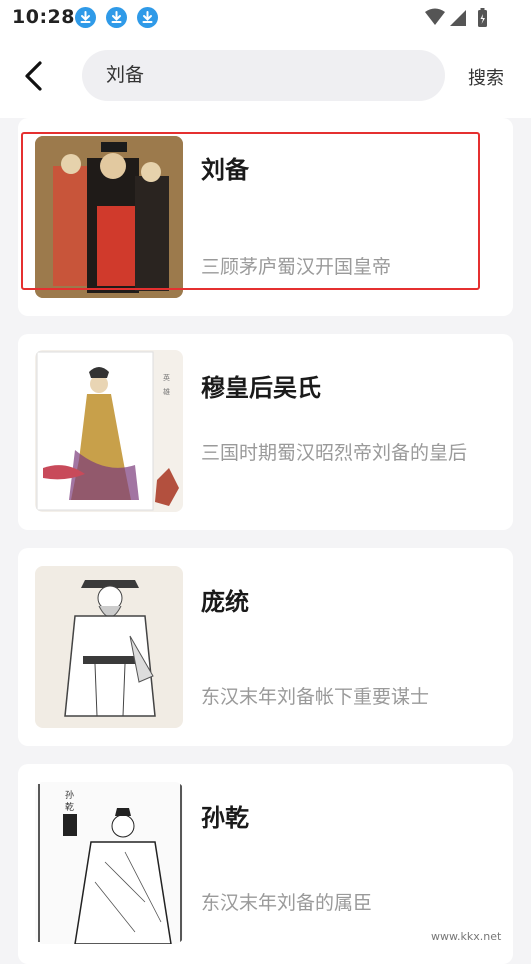  What do you see at coordinates (459, 911) in the screenshot?
I see `watermark-text: KK下载` at bounding box center [459, 911].